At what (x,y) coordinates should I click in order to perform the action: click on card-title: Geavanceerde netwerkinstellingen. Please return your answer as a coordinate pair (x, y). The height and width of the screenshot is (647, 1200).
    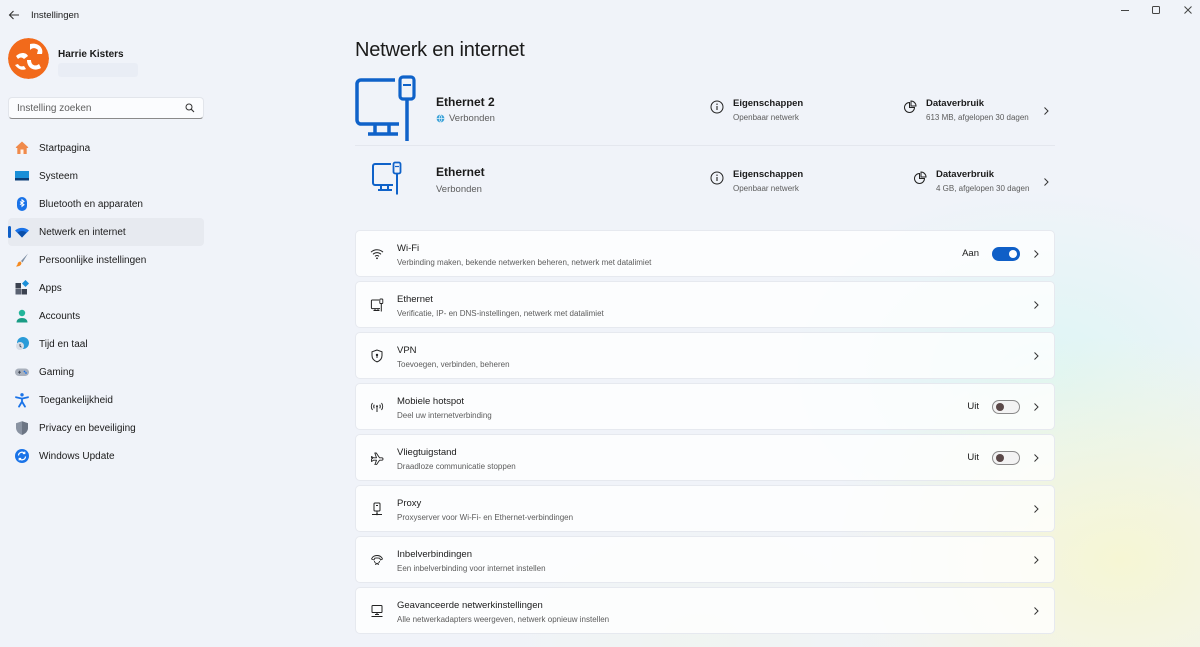
    Looking at the image, I should click on (470, 605).